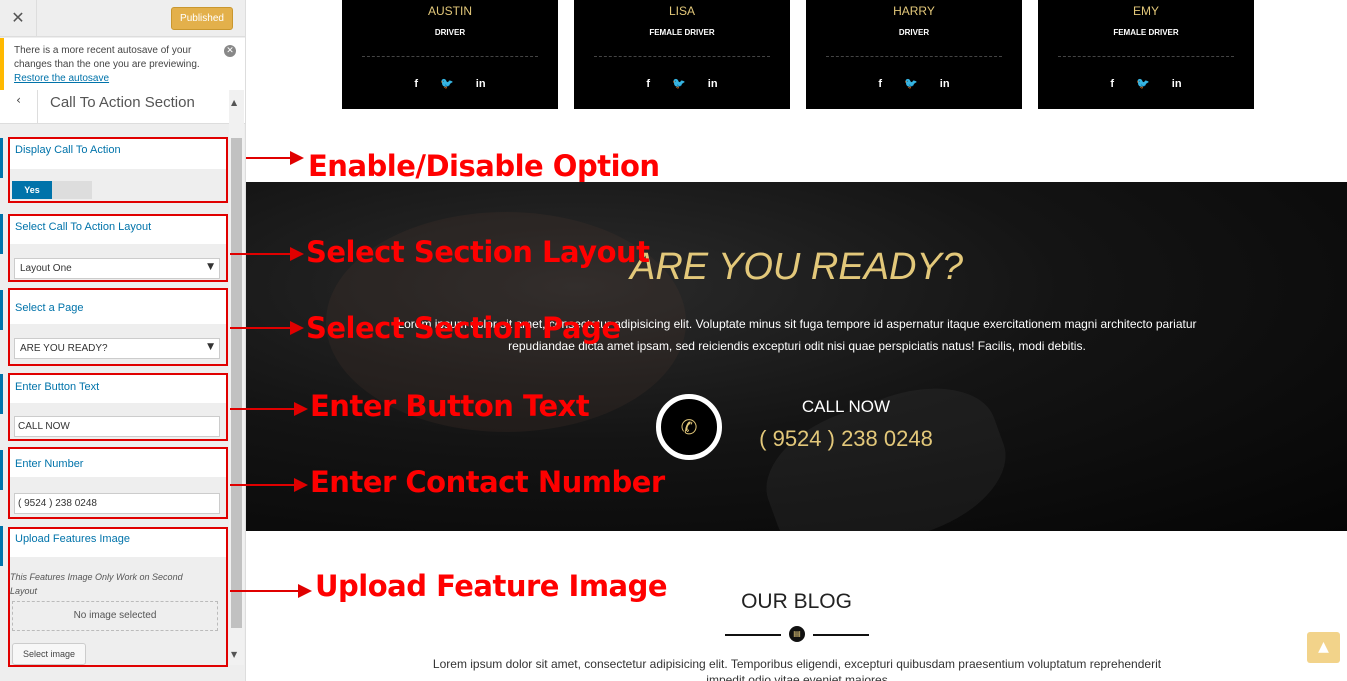  I want to click on team-name: AUSTIN, so click(449, 11).